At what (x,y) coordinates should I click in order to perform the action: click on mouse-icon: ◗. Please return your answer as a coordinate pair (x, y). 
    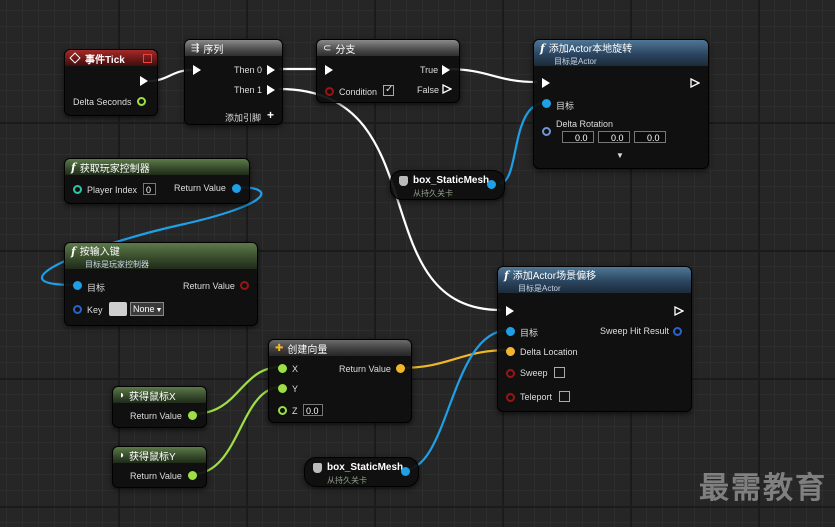
    Looking at the image, I should click on (122, 395).